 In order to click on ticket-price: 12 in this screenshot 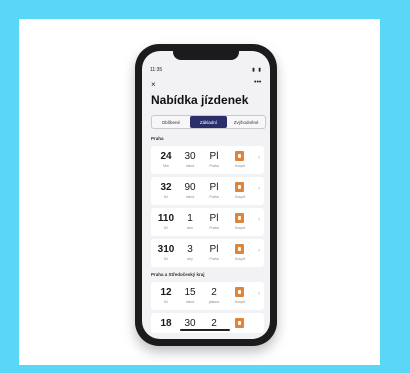, I will do `click(166, 292)`.